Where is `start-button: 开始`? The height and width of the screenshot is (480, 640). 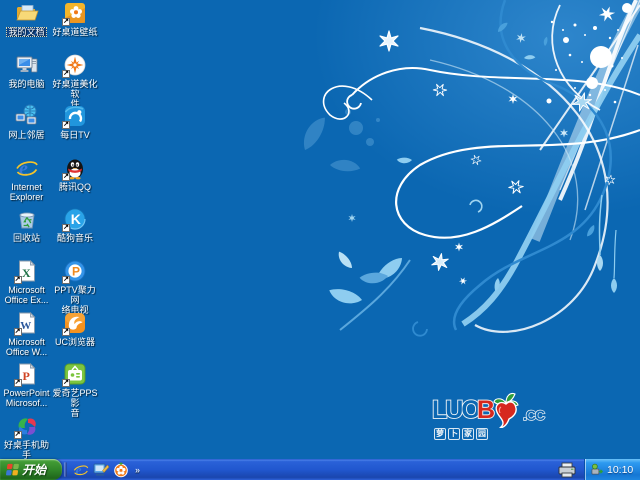
start-button: 开始 is located at coordinates (31, 469).